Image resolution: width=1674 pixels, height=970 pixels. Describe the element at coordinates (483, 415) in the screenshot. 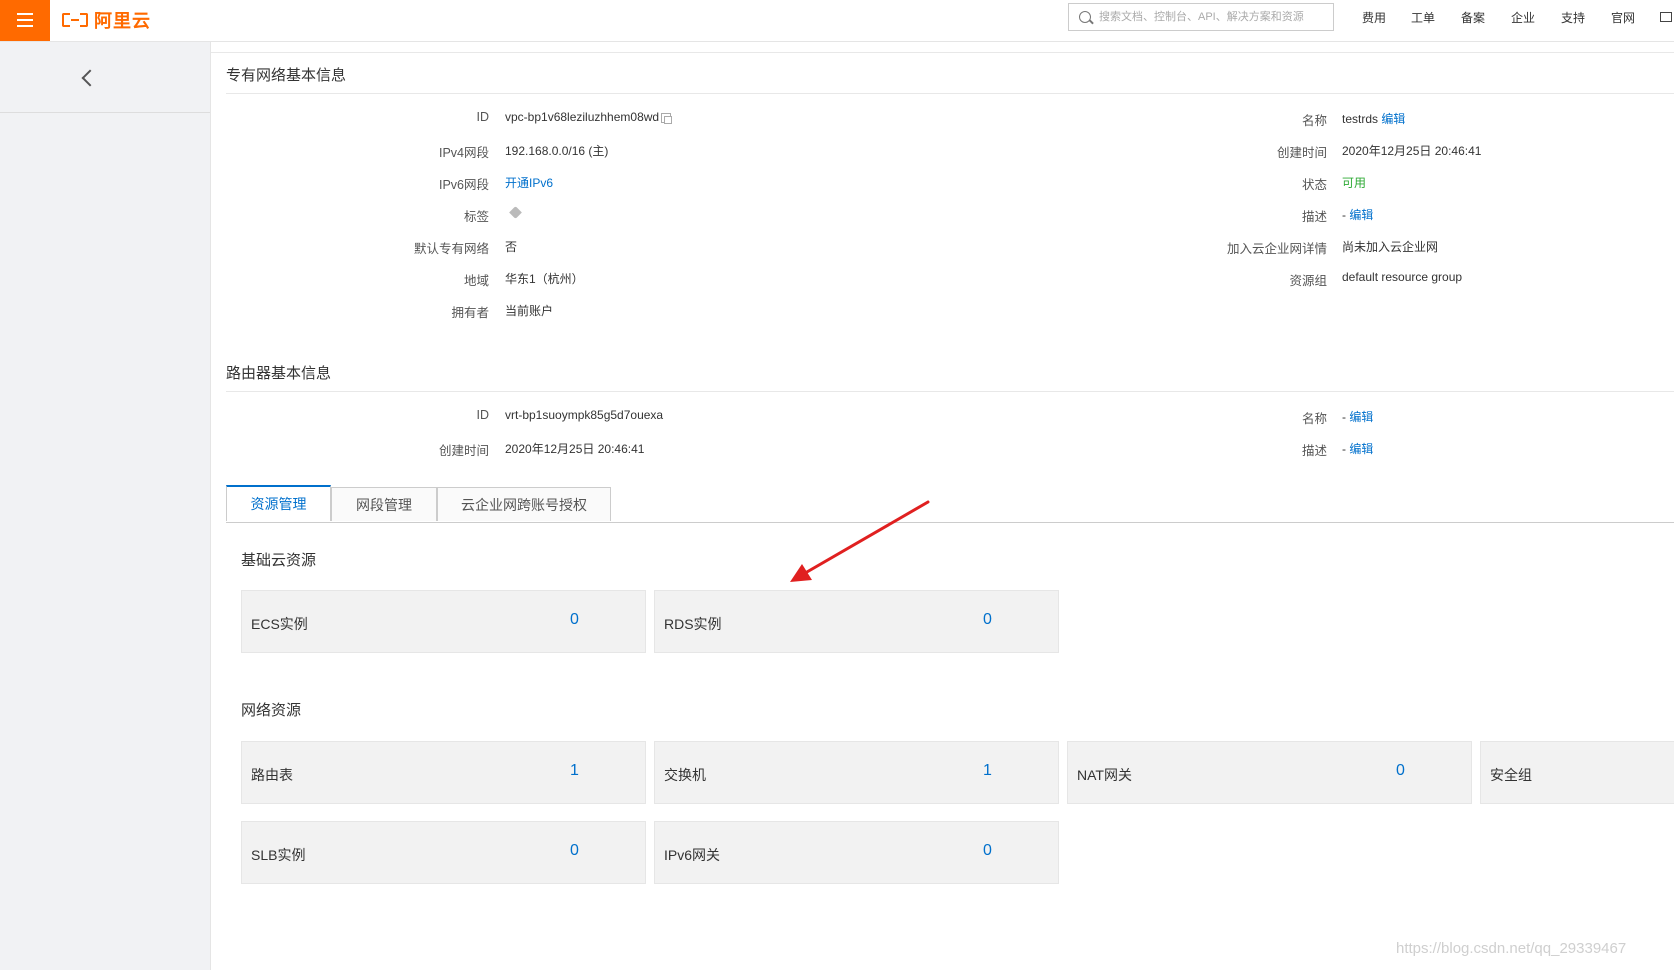

I see `router-id-label: ID` at that location.